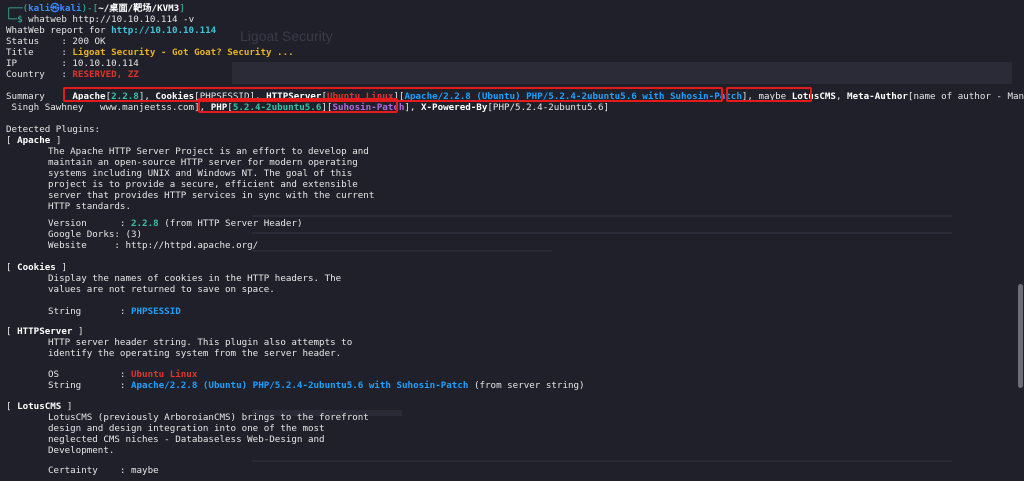 Image resolution: width=1024 pixels, height=481 pixels. I want to click on prompt-user: kali㉿kali, so click(55, 8).